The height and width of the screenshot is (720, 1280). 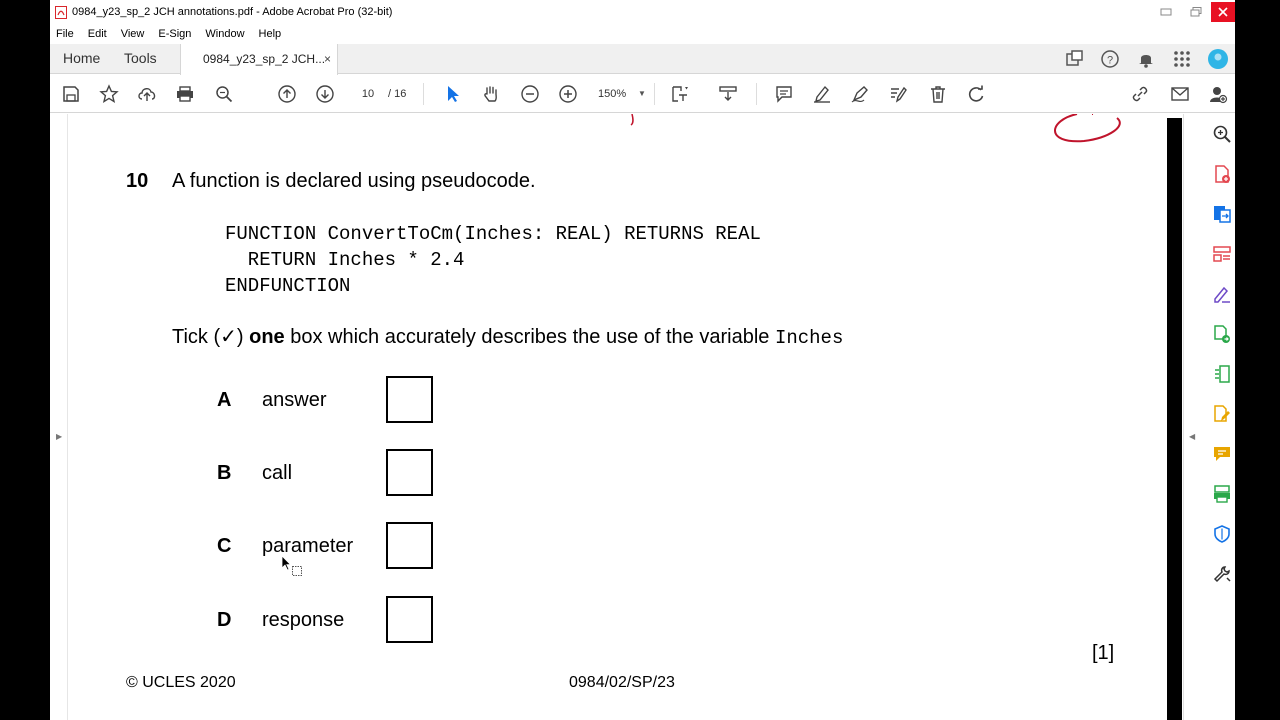 What do you see at coordinates (1222, 254) in the screenshot?
I see `organize-pages-icon` at bounding box center [1222, 254].